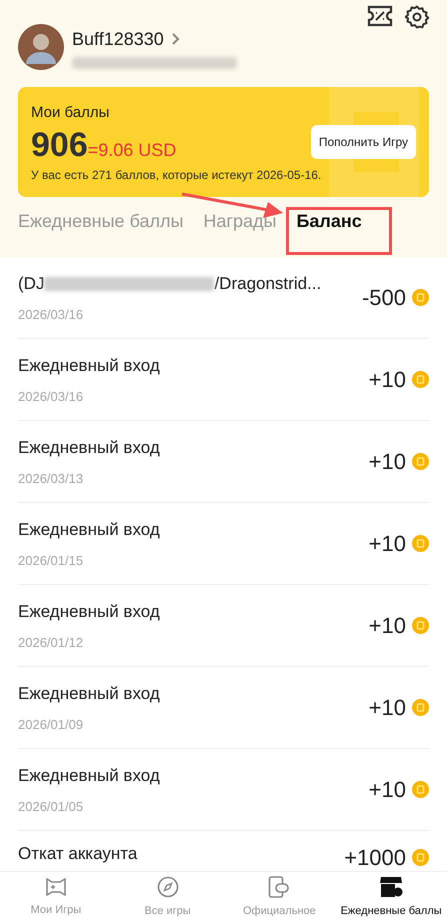  What do you see at coordinates (51, 807) in the screenshot?
I see `transaction-date: 2026/01/05` at bounding box center [51, 807].